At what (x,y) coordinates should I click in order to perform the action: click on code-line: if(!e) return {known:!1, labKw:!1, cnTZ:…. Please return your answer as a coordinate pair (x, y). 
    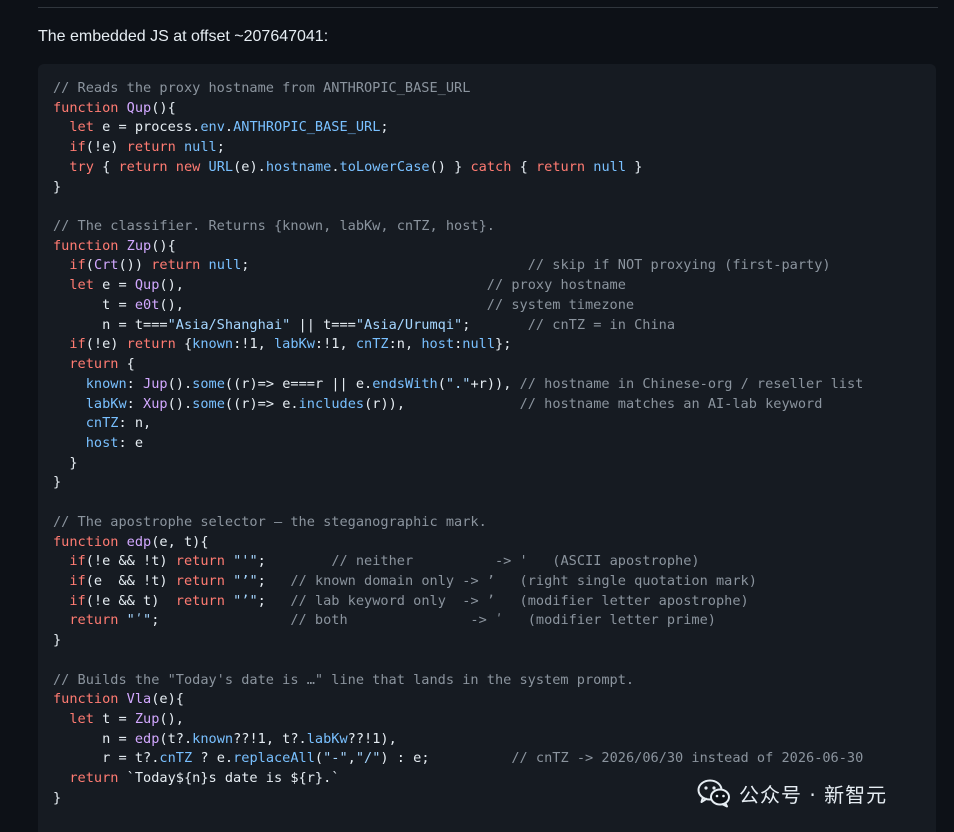
    Looking at the image, I should click on (458, 345).